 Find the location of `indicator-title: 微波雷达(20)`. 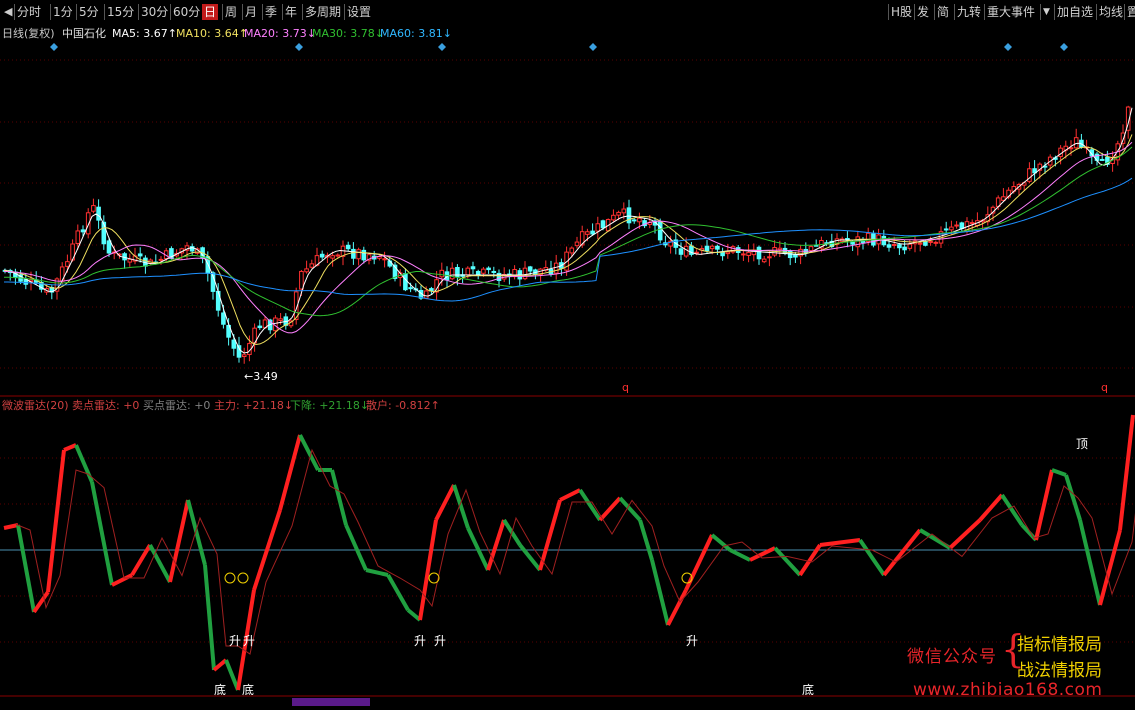

indicator-title: 微波雷达(20) is located at coordinates (35, 405).